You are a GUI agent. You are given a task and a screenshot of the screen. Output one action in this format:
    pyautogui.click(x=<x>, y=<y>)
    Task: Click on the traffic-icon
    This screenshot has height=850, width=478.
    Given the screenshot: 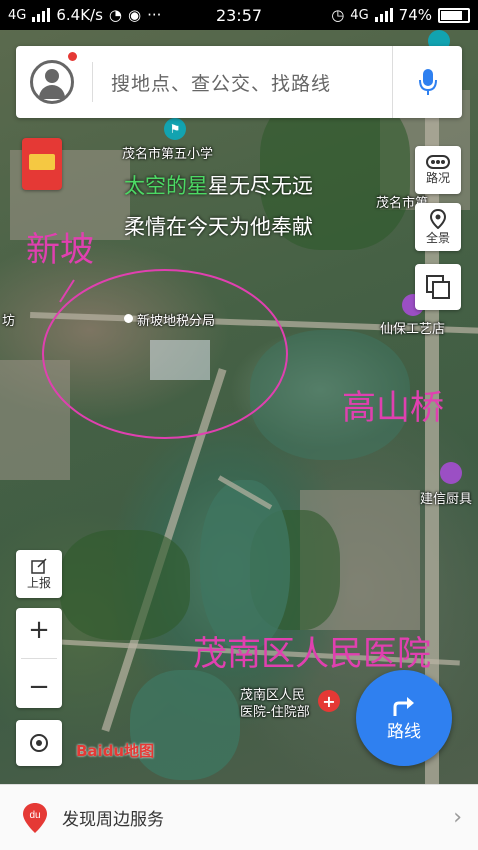 What is the action you would take?
    pyautogui.click(x=438, y=161)
    